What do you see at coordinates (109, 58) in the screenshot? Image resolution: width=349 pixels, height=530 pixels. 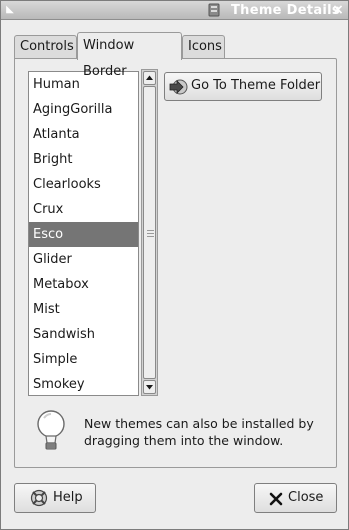 I see `tab-label: Window Border` at bounding box center [109, 58].